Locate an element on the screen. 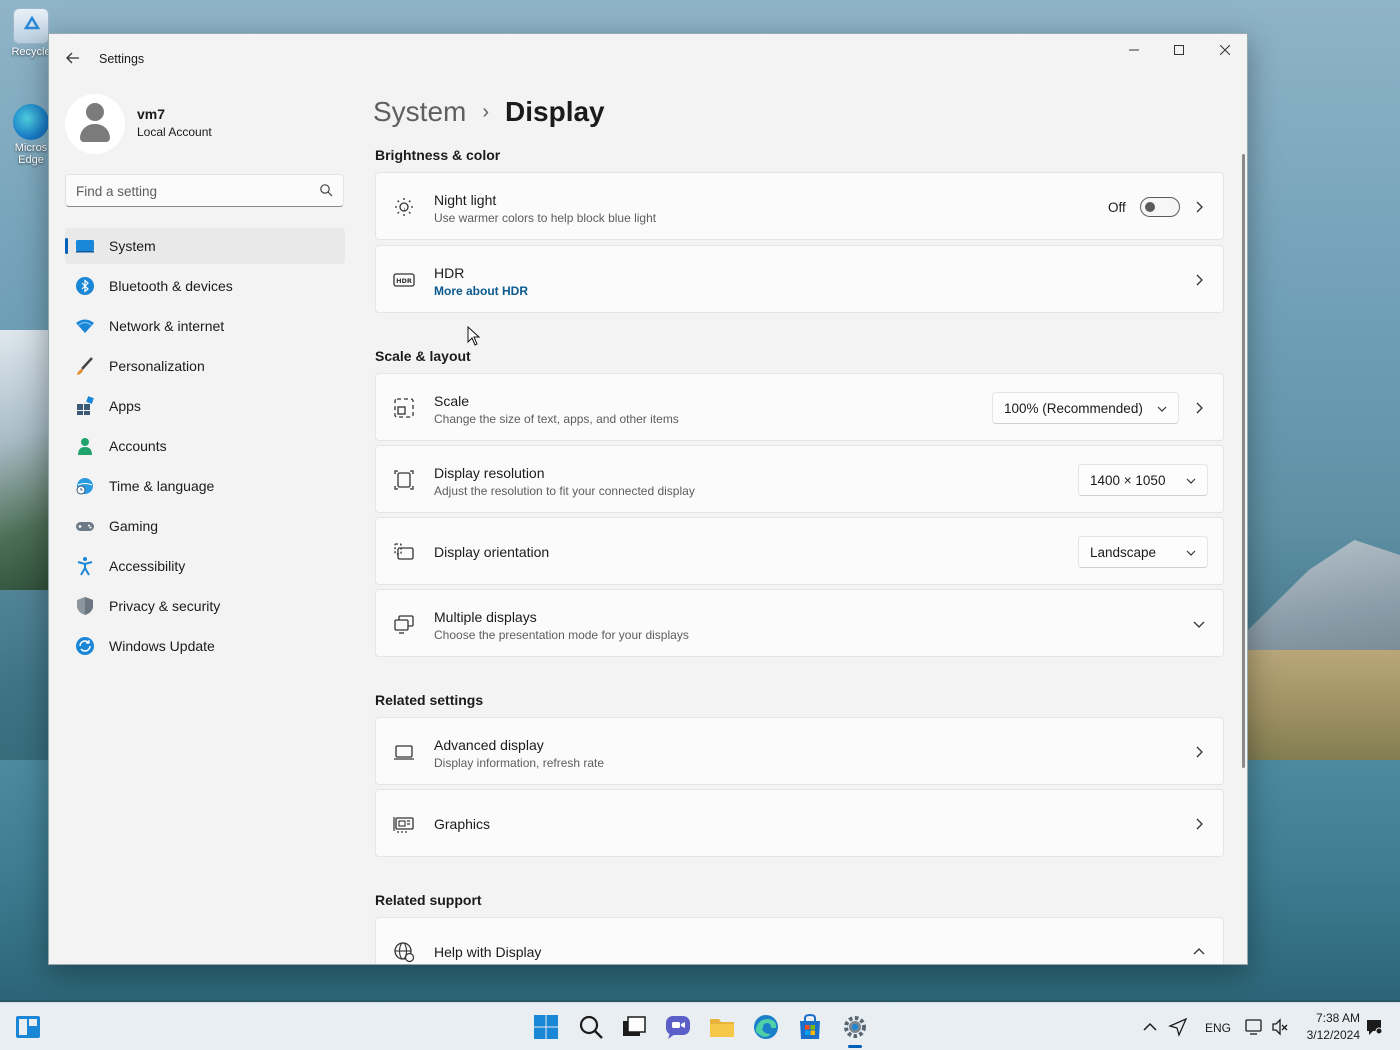  window-title: Settings is located at coordinates (122, 59).